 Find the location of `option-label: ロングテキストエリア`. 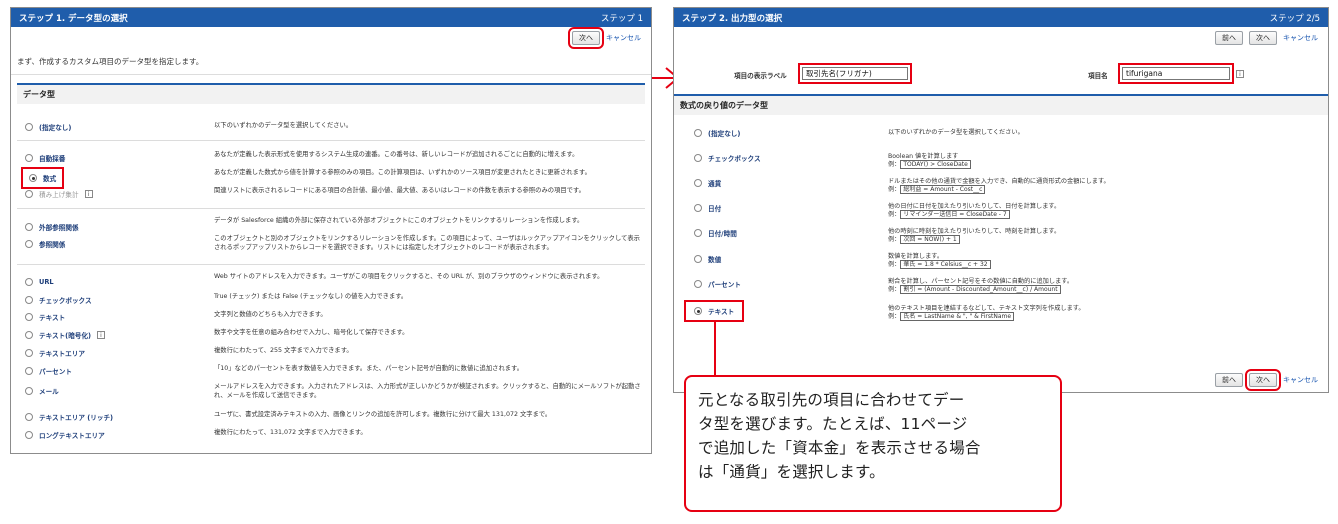

option-label: ロングテキストエリア is located at coordinates (72, 436).